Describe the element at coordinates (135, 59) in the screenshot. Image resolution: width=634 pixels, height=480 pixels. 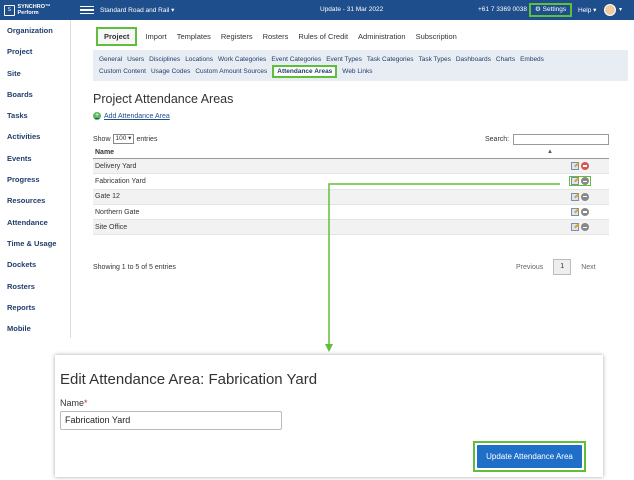
I see `subnav-users: Users` at that location.